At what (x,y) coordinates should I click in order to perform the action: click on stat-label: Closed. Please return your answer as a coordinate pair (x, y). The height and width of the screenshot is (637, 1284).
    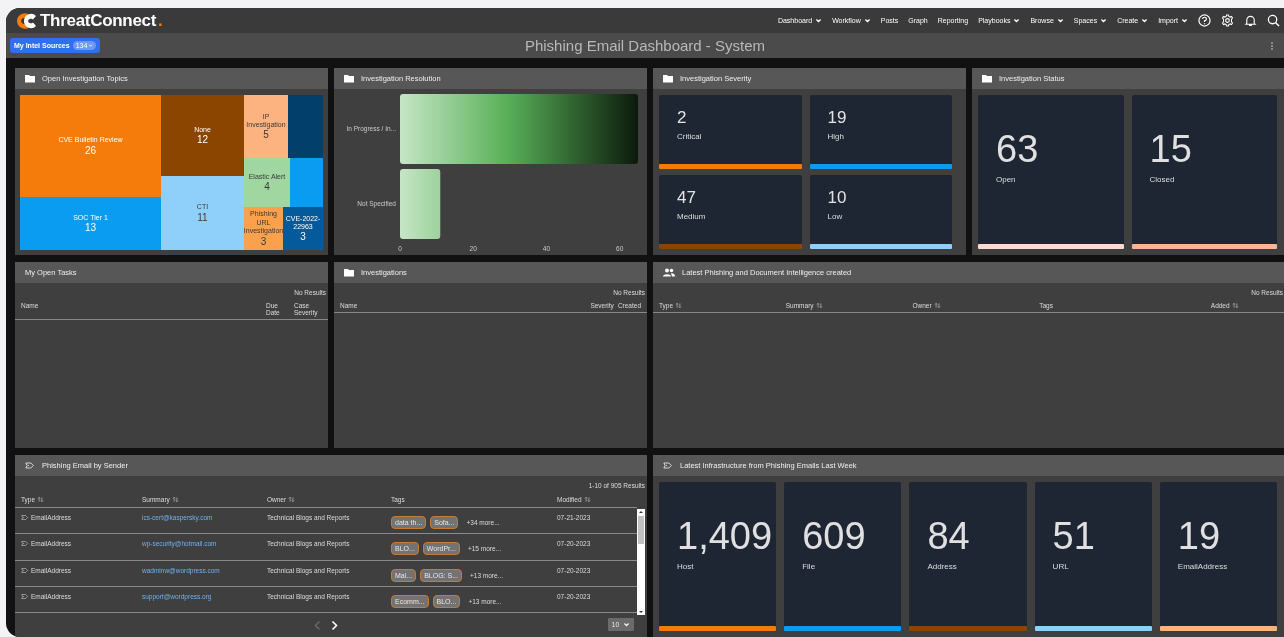
    Looking at the image, I should click on (1162, 179).